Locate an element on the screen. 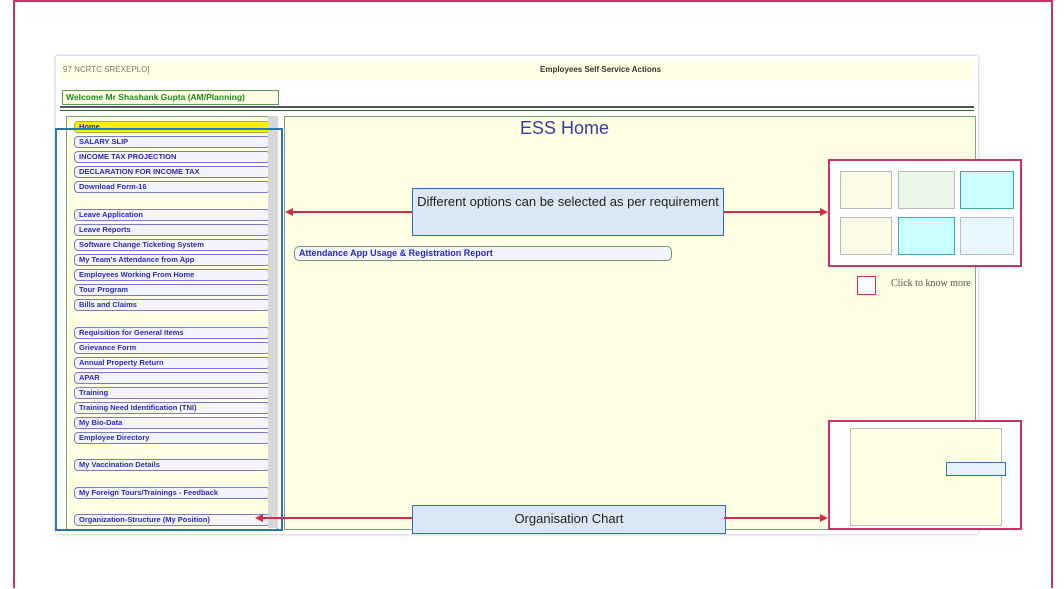 The width and height of the screenshot is (1064, 589). options-preview-thumbnail is located at coordinates (925, 213).